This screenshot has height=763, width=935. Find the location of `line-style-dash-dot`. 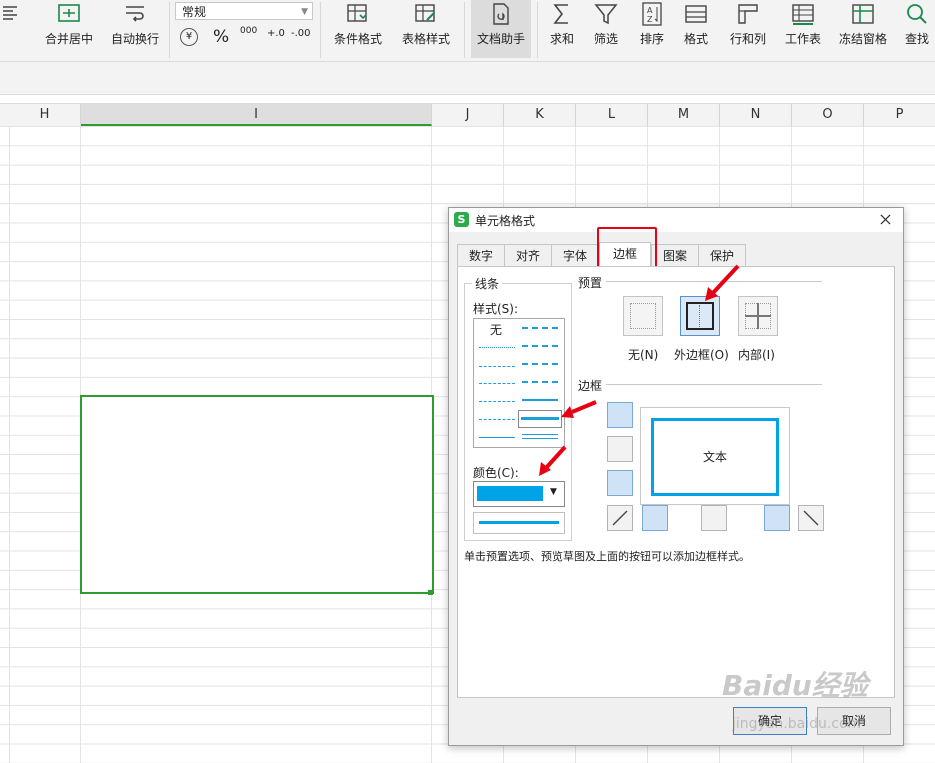

line-style-dash-dot is located at coordinates (497, 401).